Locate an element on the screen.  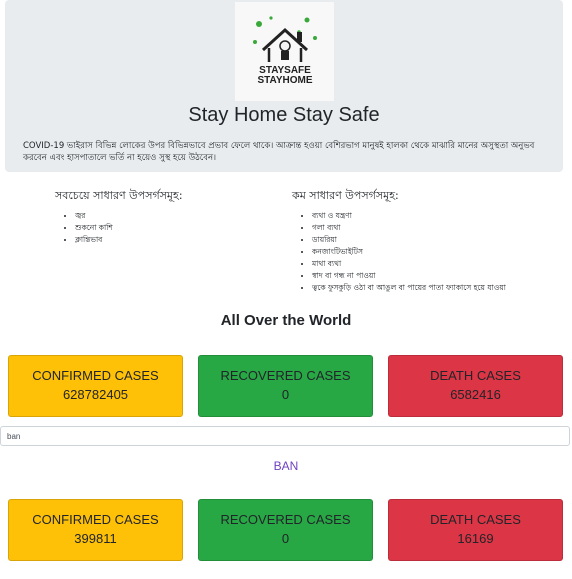
country-death-label: DEATH CASES is located at coordinates (475, 519).